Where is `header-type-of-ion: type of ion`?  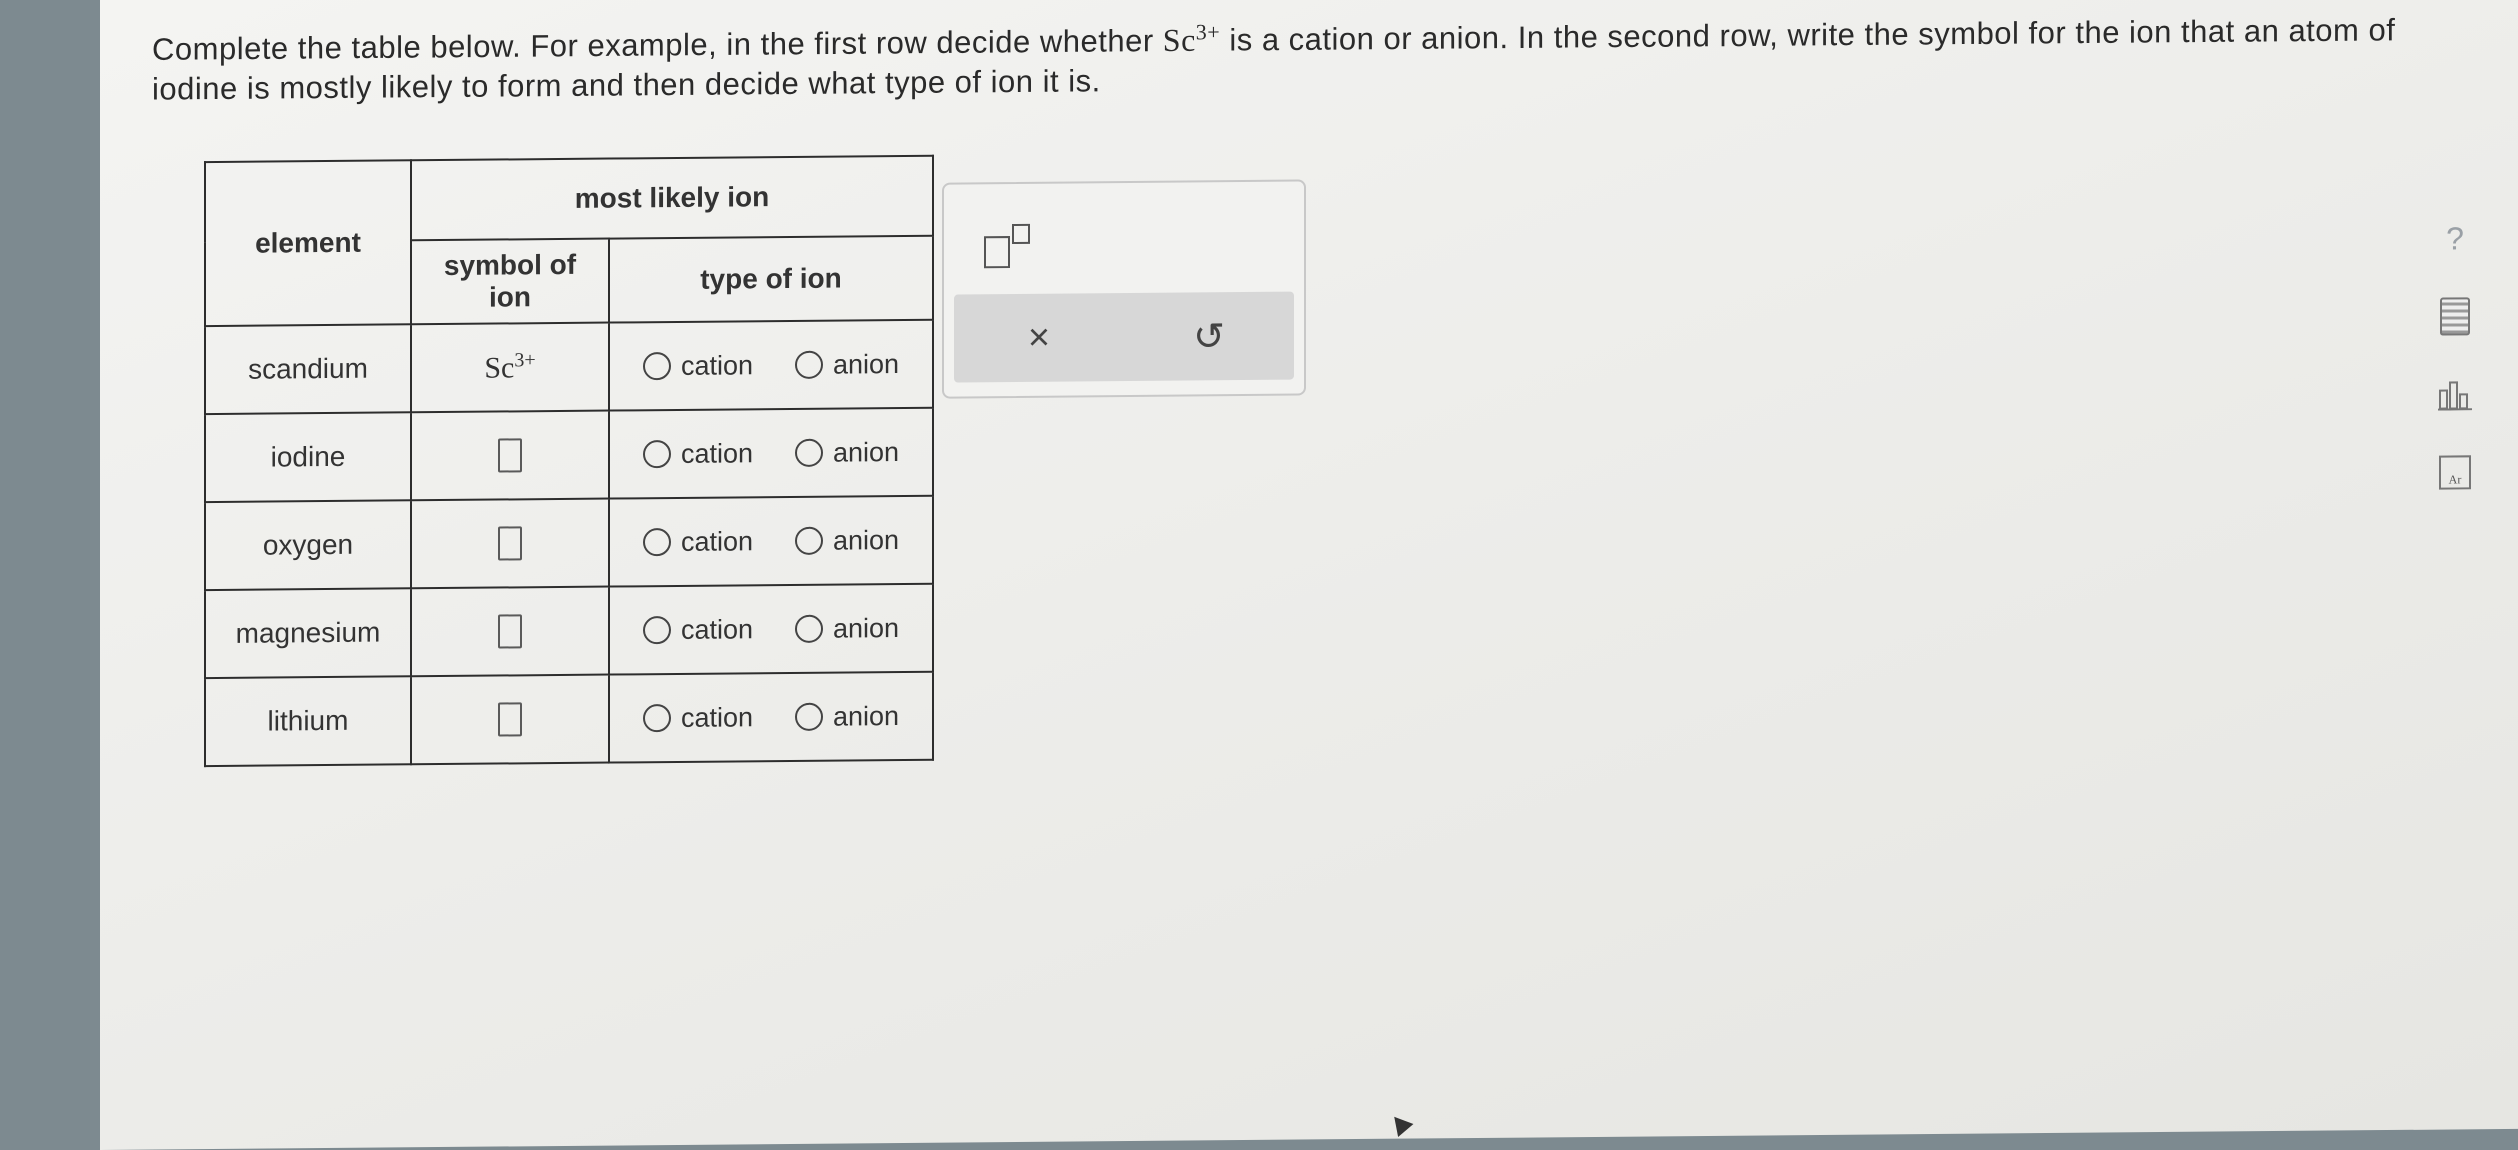
header-type-of-ion: type of ion is located at coordinates (771, 279).